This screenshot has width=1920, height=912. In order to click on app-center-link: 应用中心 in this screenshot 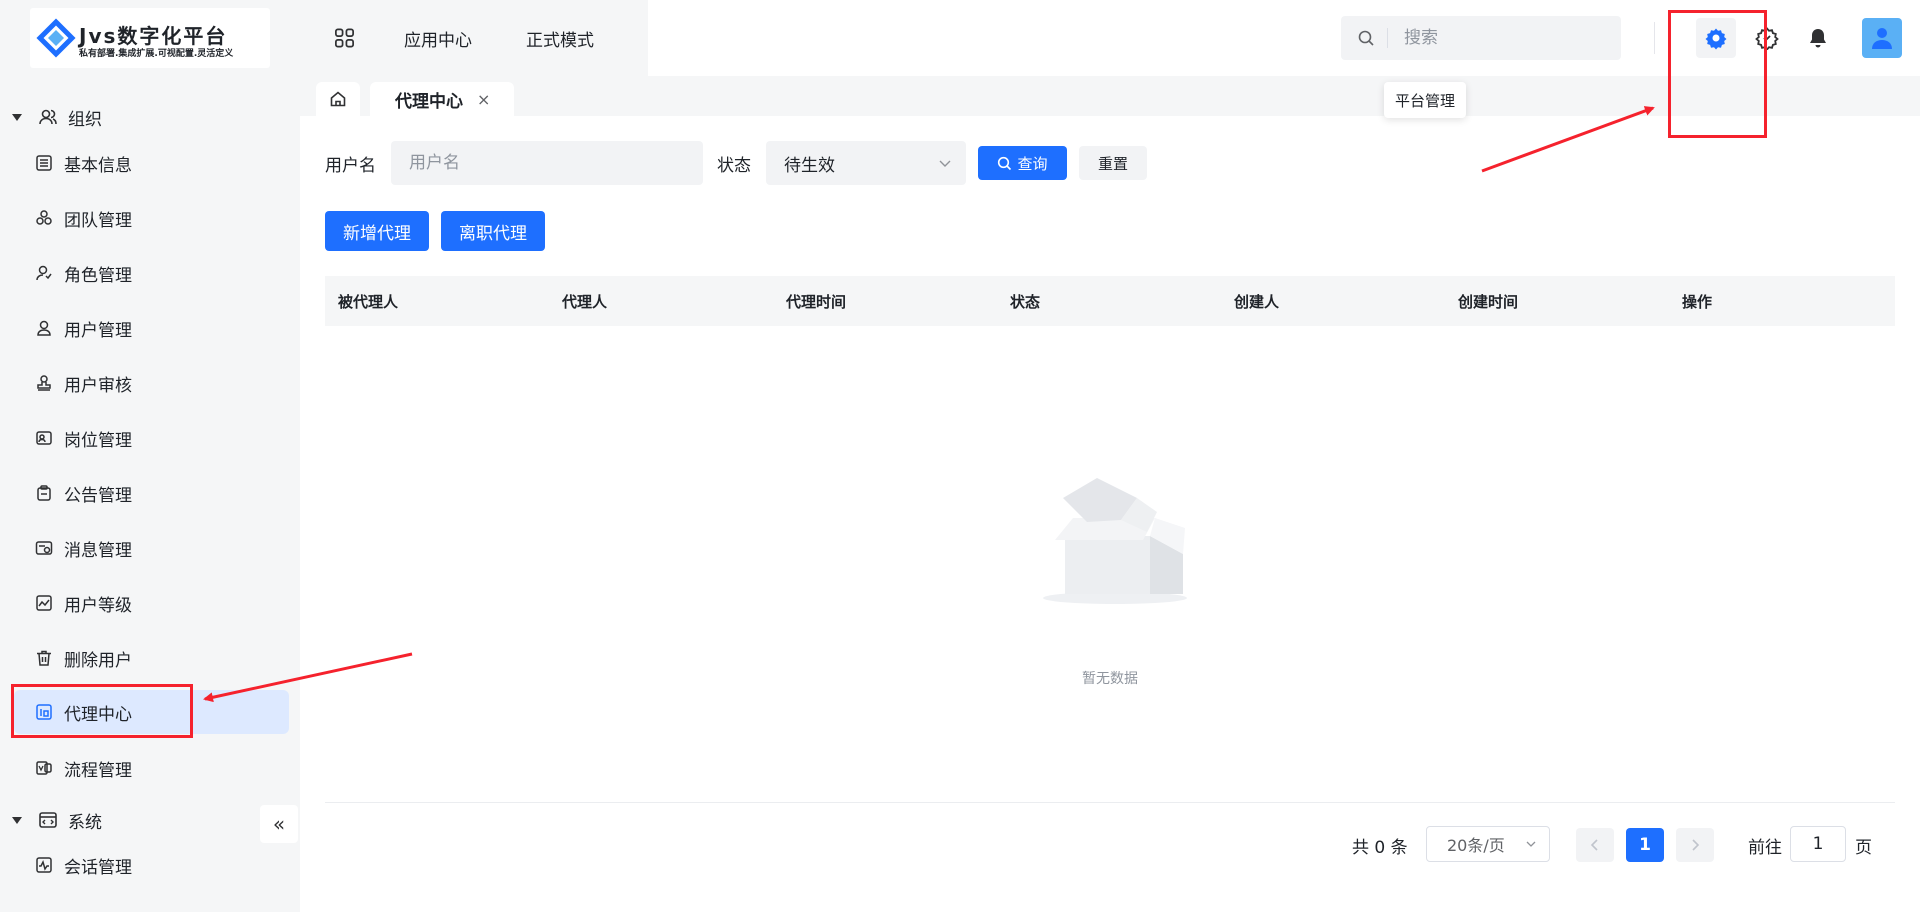, I will do `click(438, 38)`.